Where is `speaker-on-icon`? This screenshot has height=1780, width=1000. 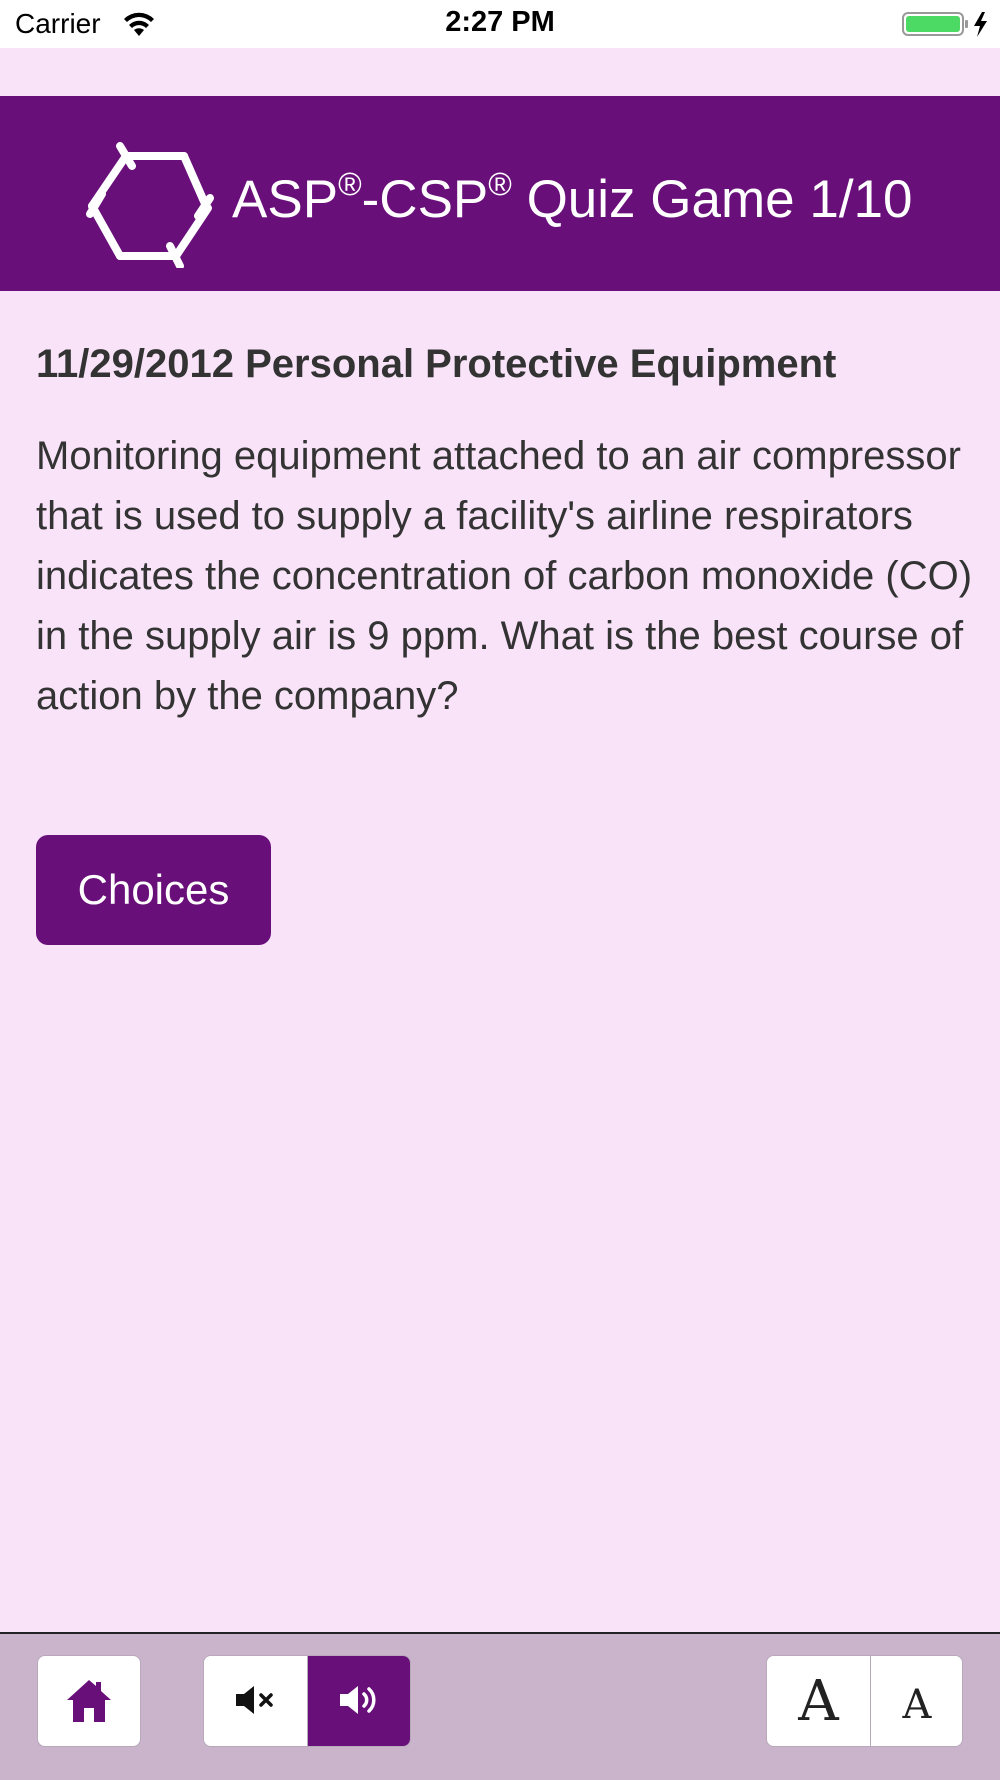 speaker-on-icon is located at coordinates (358, 1699).